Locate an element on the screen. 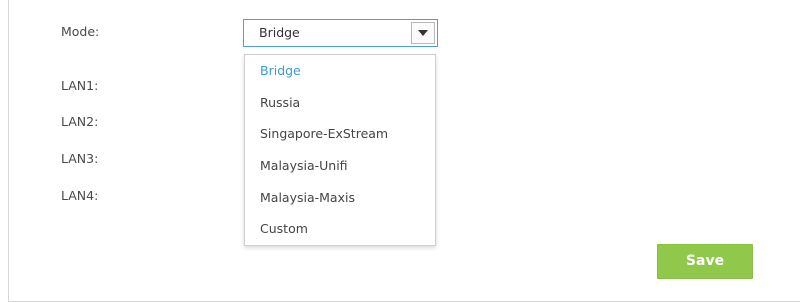  mode-select: Bridge is located at coordinates (340, 33).